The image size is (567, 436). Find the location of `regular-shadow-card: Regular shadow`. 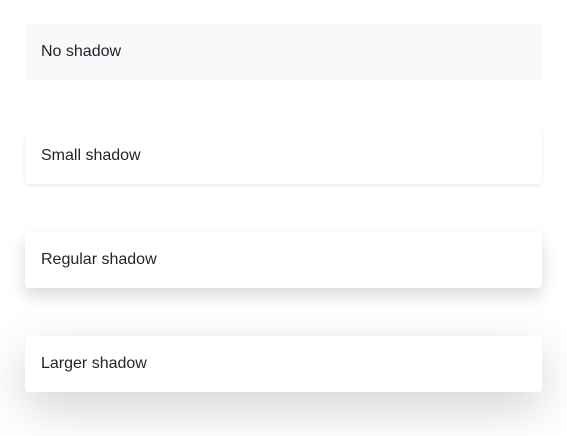

regular-shadow-card: Regular shadow is located at coordinates (283, 260).